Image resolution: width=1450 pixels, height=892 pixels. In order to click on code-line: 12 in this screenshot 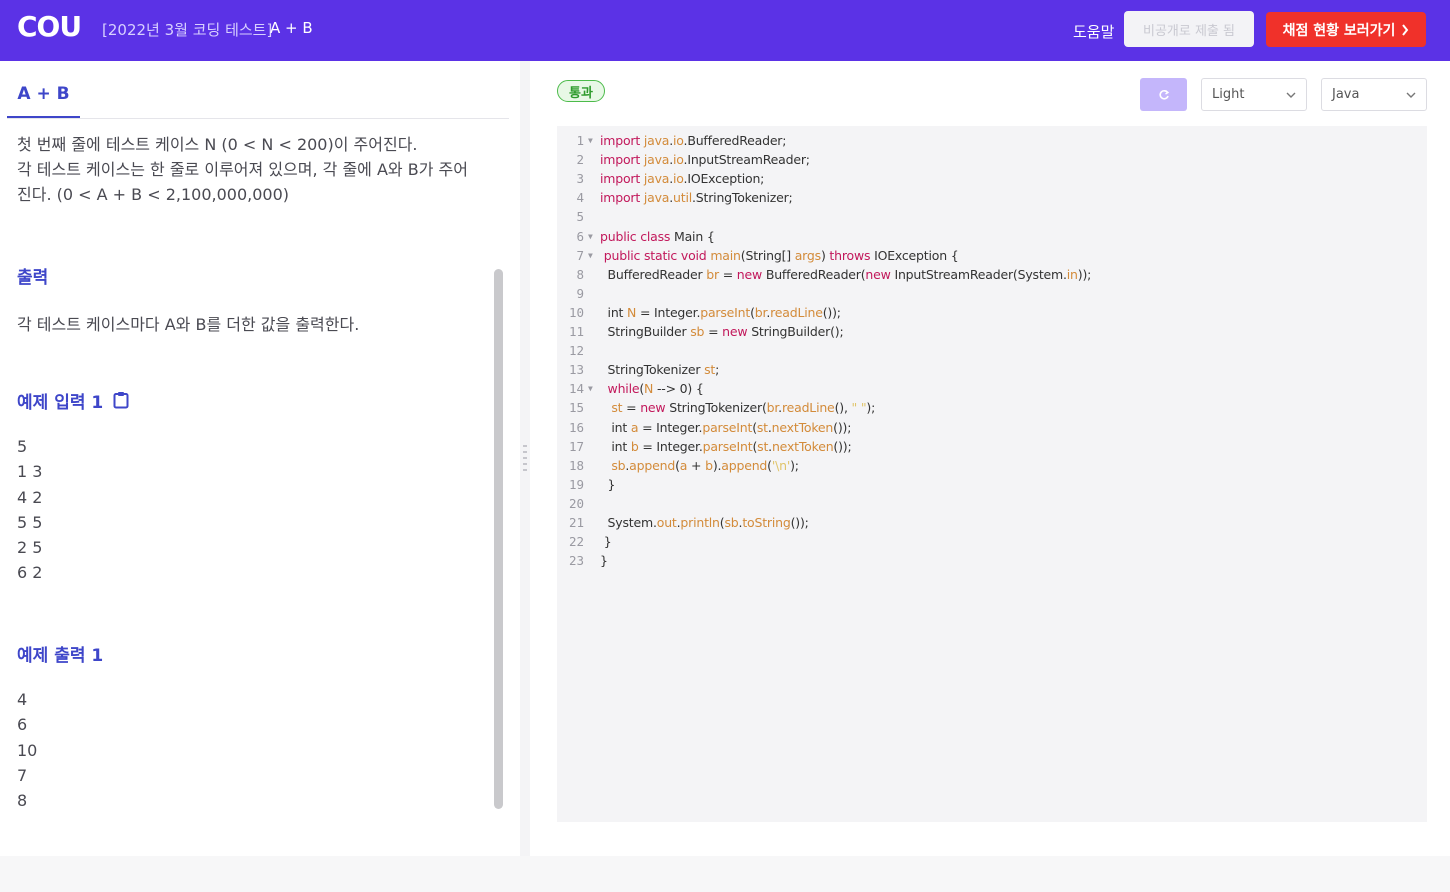, I will do `click(992, 350)`.